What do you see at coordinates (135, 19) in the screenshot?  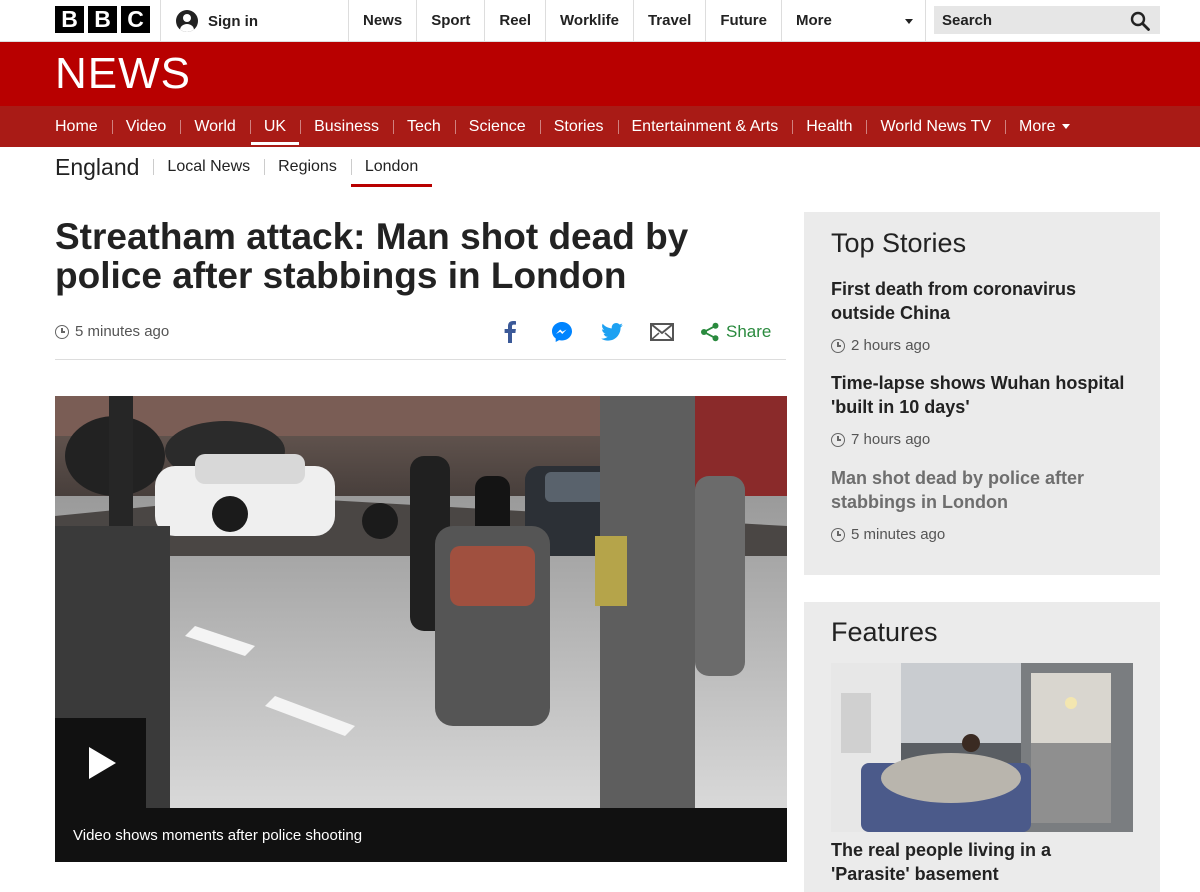 I see `logo-letter-c: C` at bounding box center [135, 19].